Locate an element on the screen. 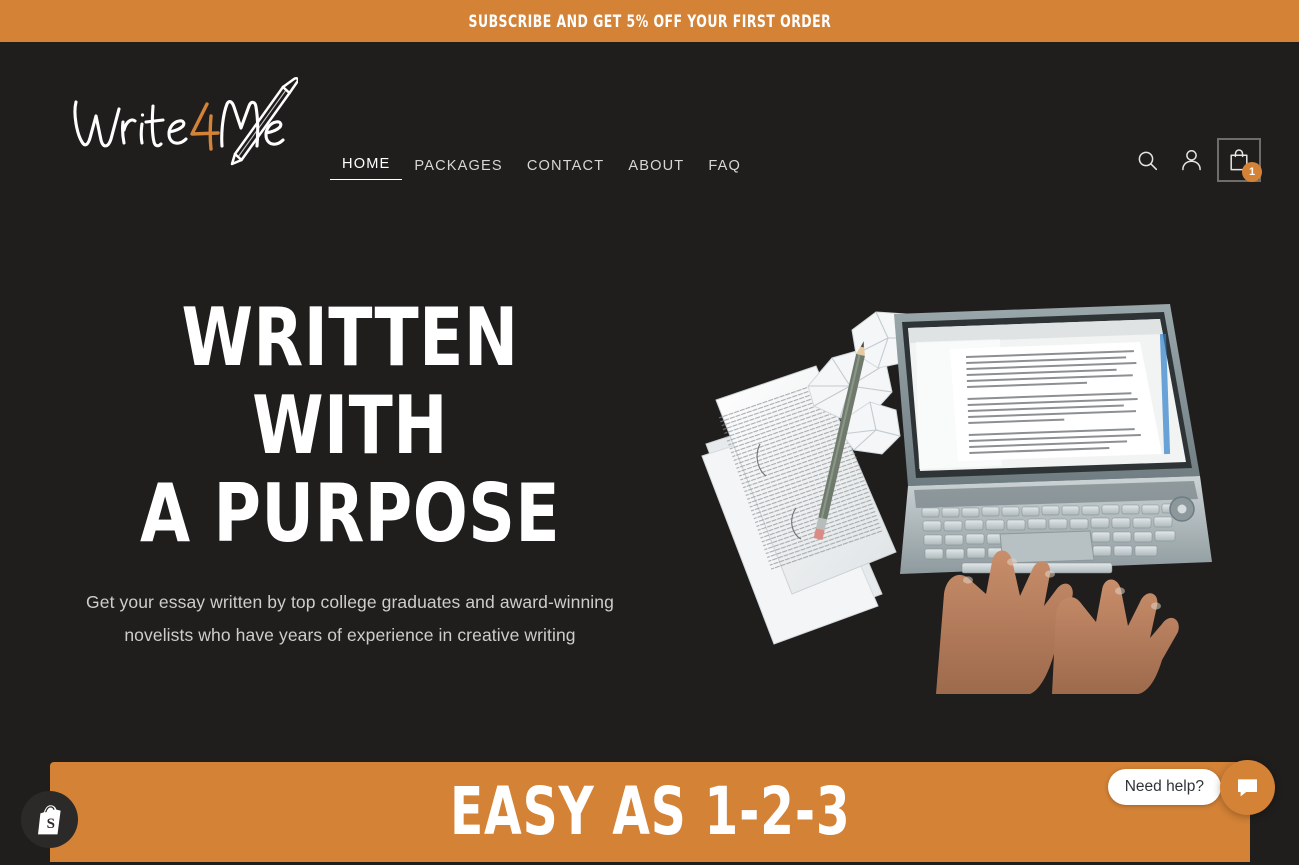 The height and width of the screenshot is (865, 1299). shopify-bag-icon: S is located at coordinates (49, 820).